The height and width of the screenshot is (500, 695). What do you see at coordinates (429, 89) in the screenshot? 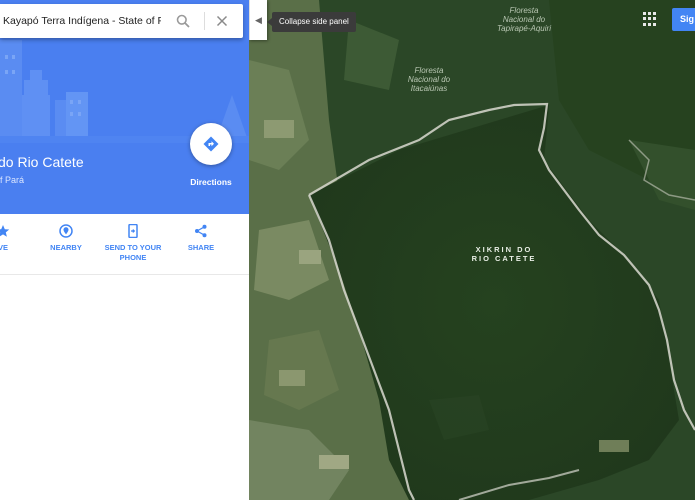
I see `forest-label-line: Itacaiúnas` at bounding box center [429, 89].